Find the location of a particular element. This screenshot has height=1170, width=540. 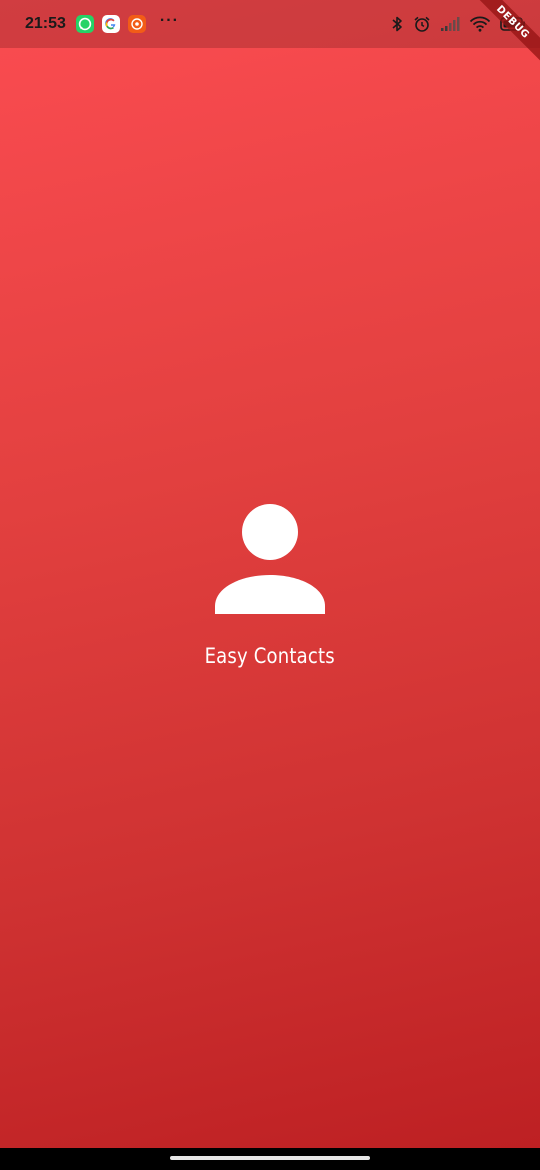

alarm-icon is located at coordinates (422, 24).